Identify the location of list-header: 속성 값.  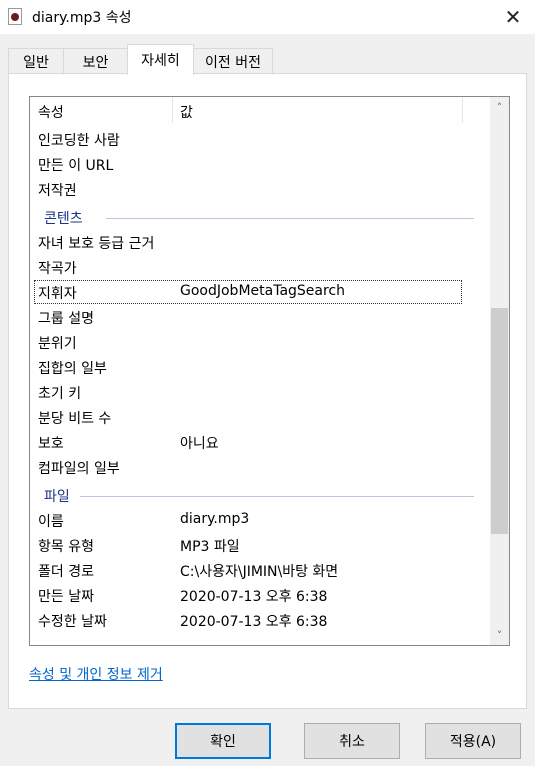
(257, 110).